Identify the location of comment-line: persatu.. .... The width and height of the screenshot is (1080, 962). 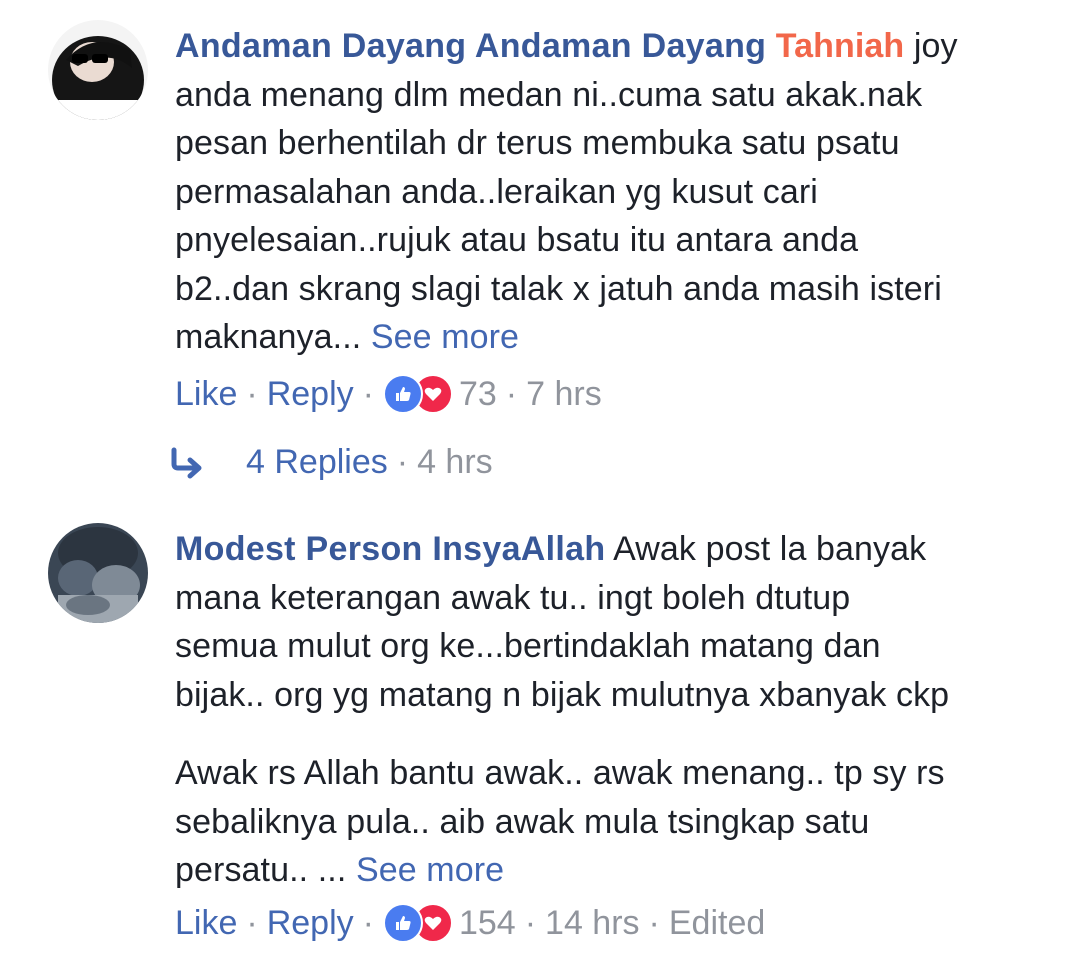
(265, 870).